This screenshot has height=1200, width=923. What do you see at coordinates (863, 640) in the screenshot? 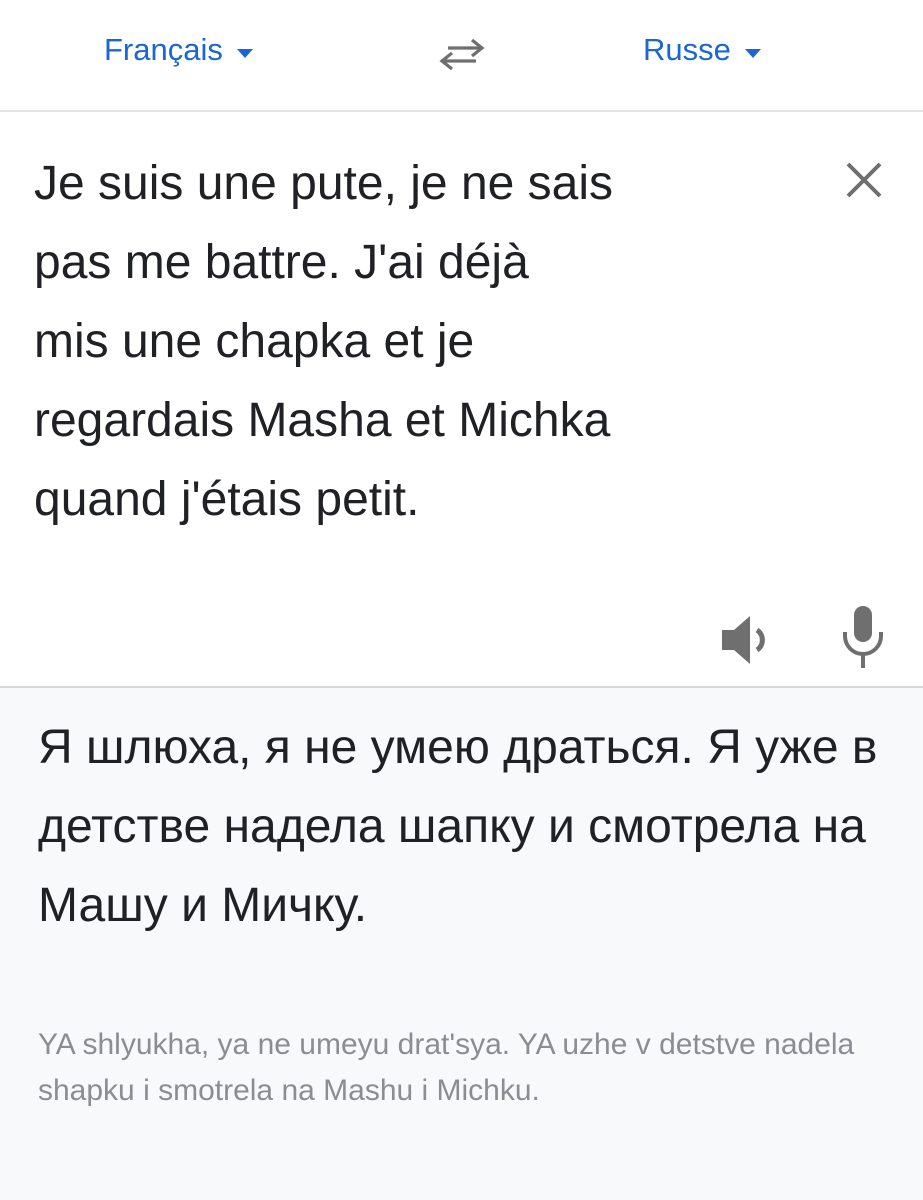
I see `microphone-icon` at bounding box center [863, 640].